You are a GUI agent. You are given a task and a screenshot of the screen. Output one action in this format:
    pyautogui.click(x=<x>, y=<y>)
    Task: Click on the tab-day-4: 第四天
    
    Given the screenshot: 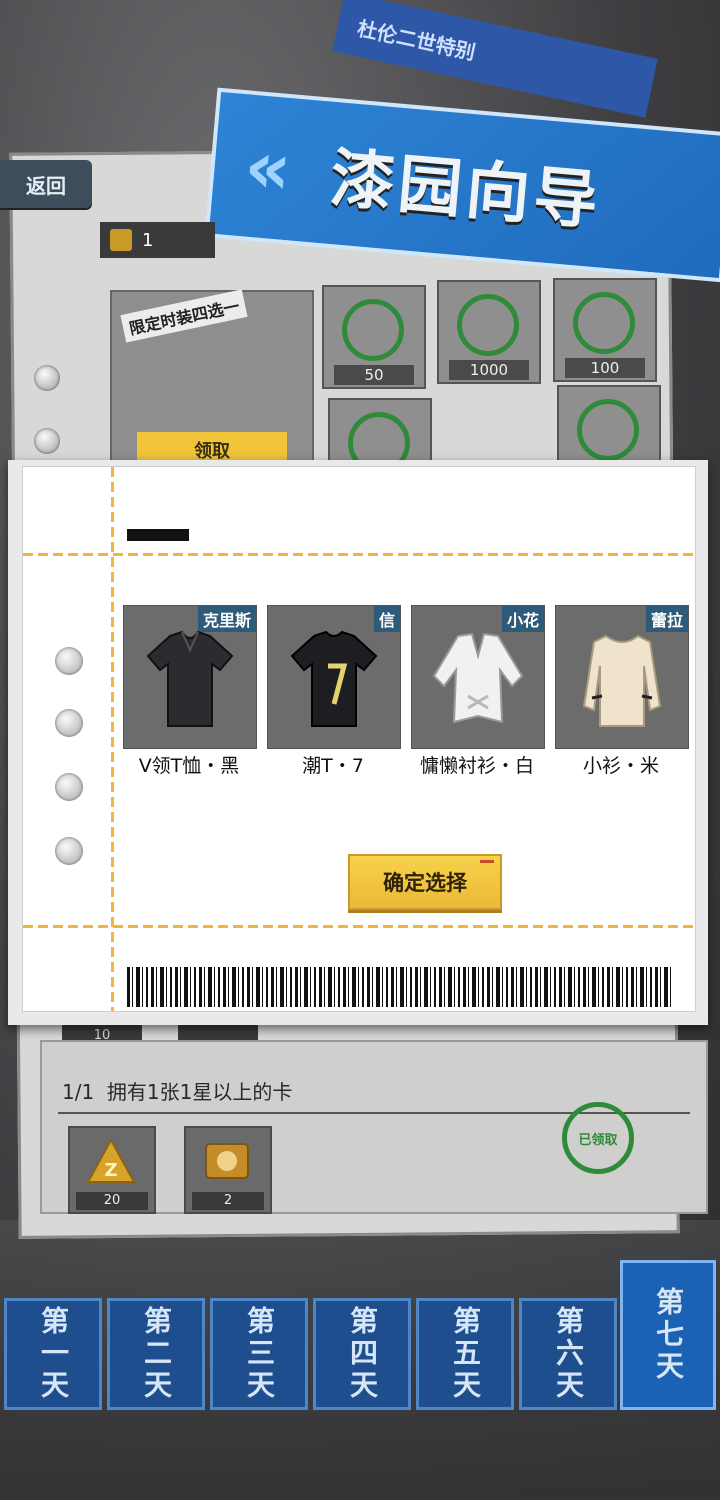 What is the action you would take?
    pyautogui.click(x=362, y=1354)
    